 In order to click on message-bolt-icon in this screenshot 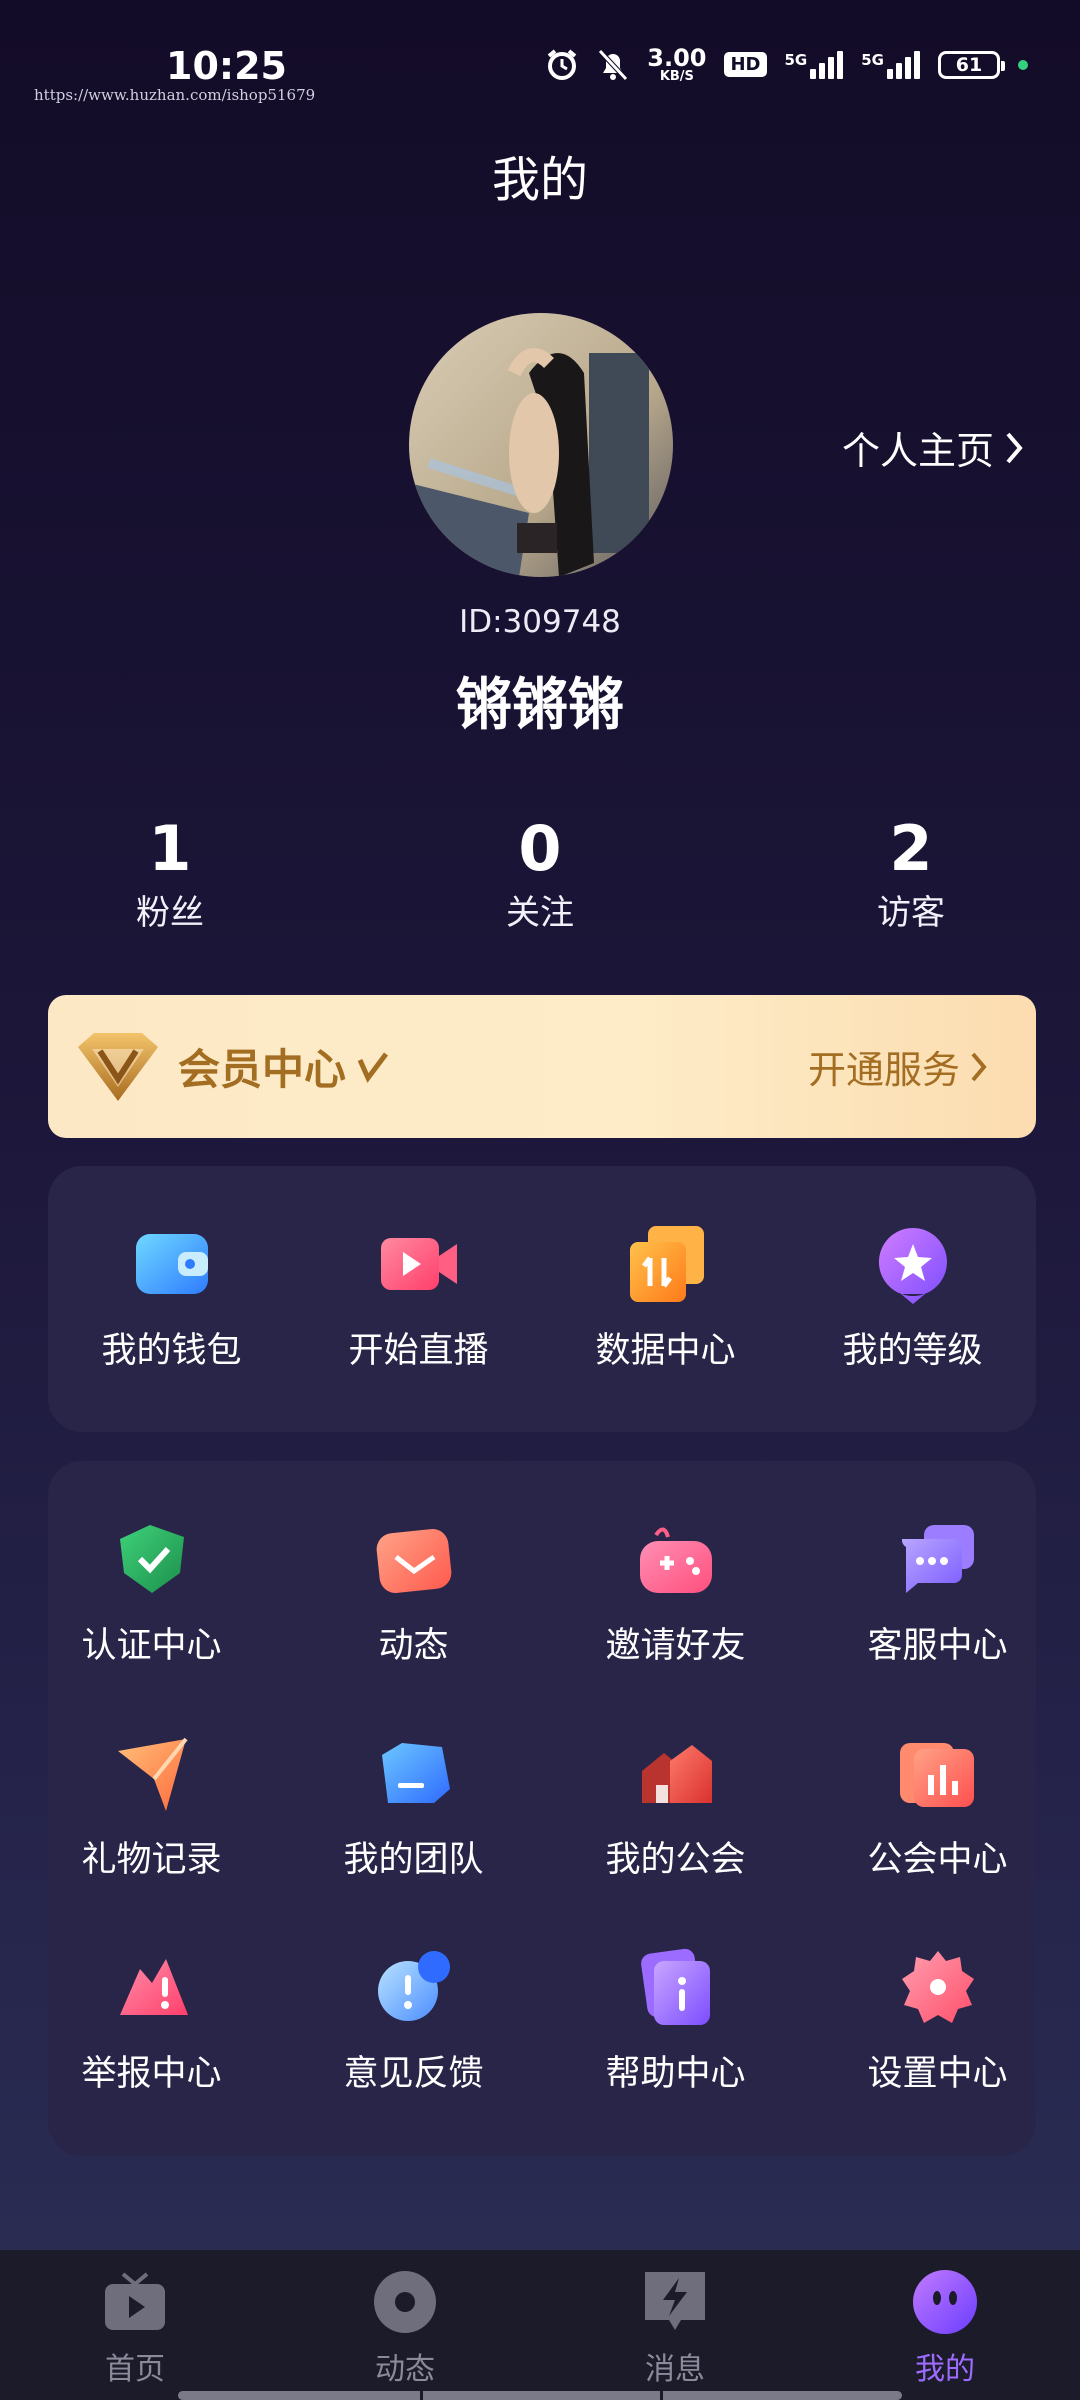, I will do `click(675, 2301)`.